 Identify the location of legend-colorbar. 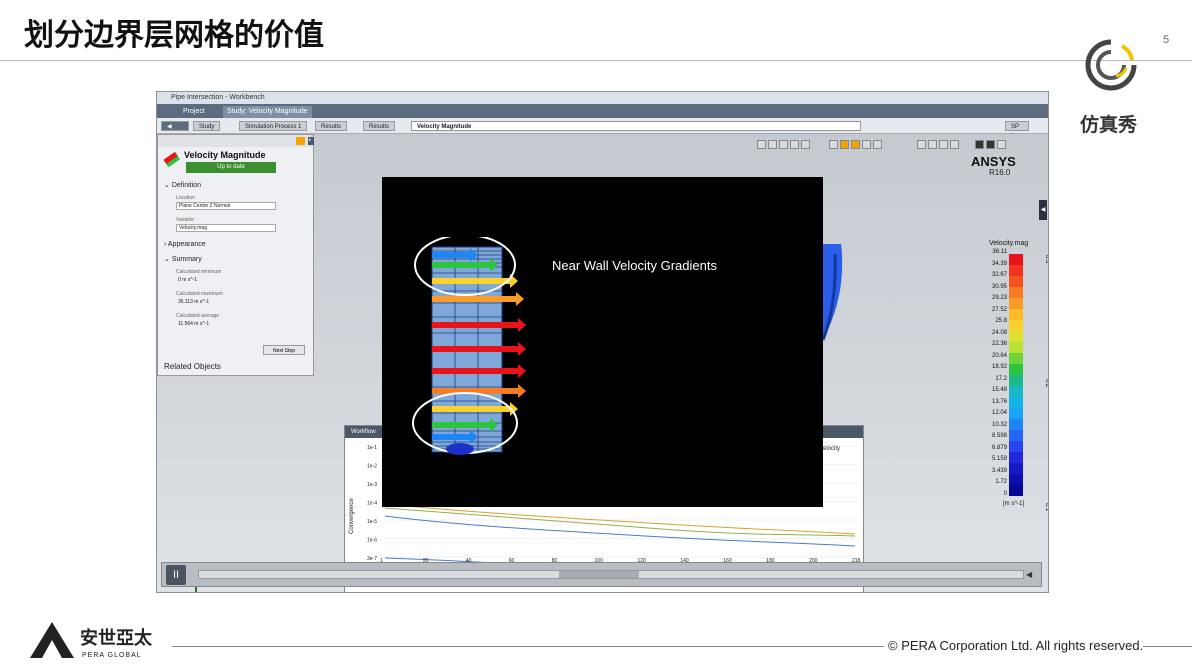
(1016, 375).